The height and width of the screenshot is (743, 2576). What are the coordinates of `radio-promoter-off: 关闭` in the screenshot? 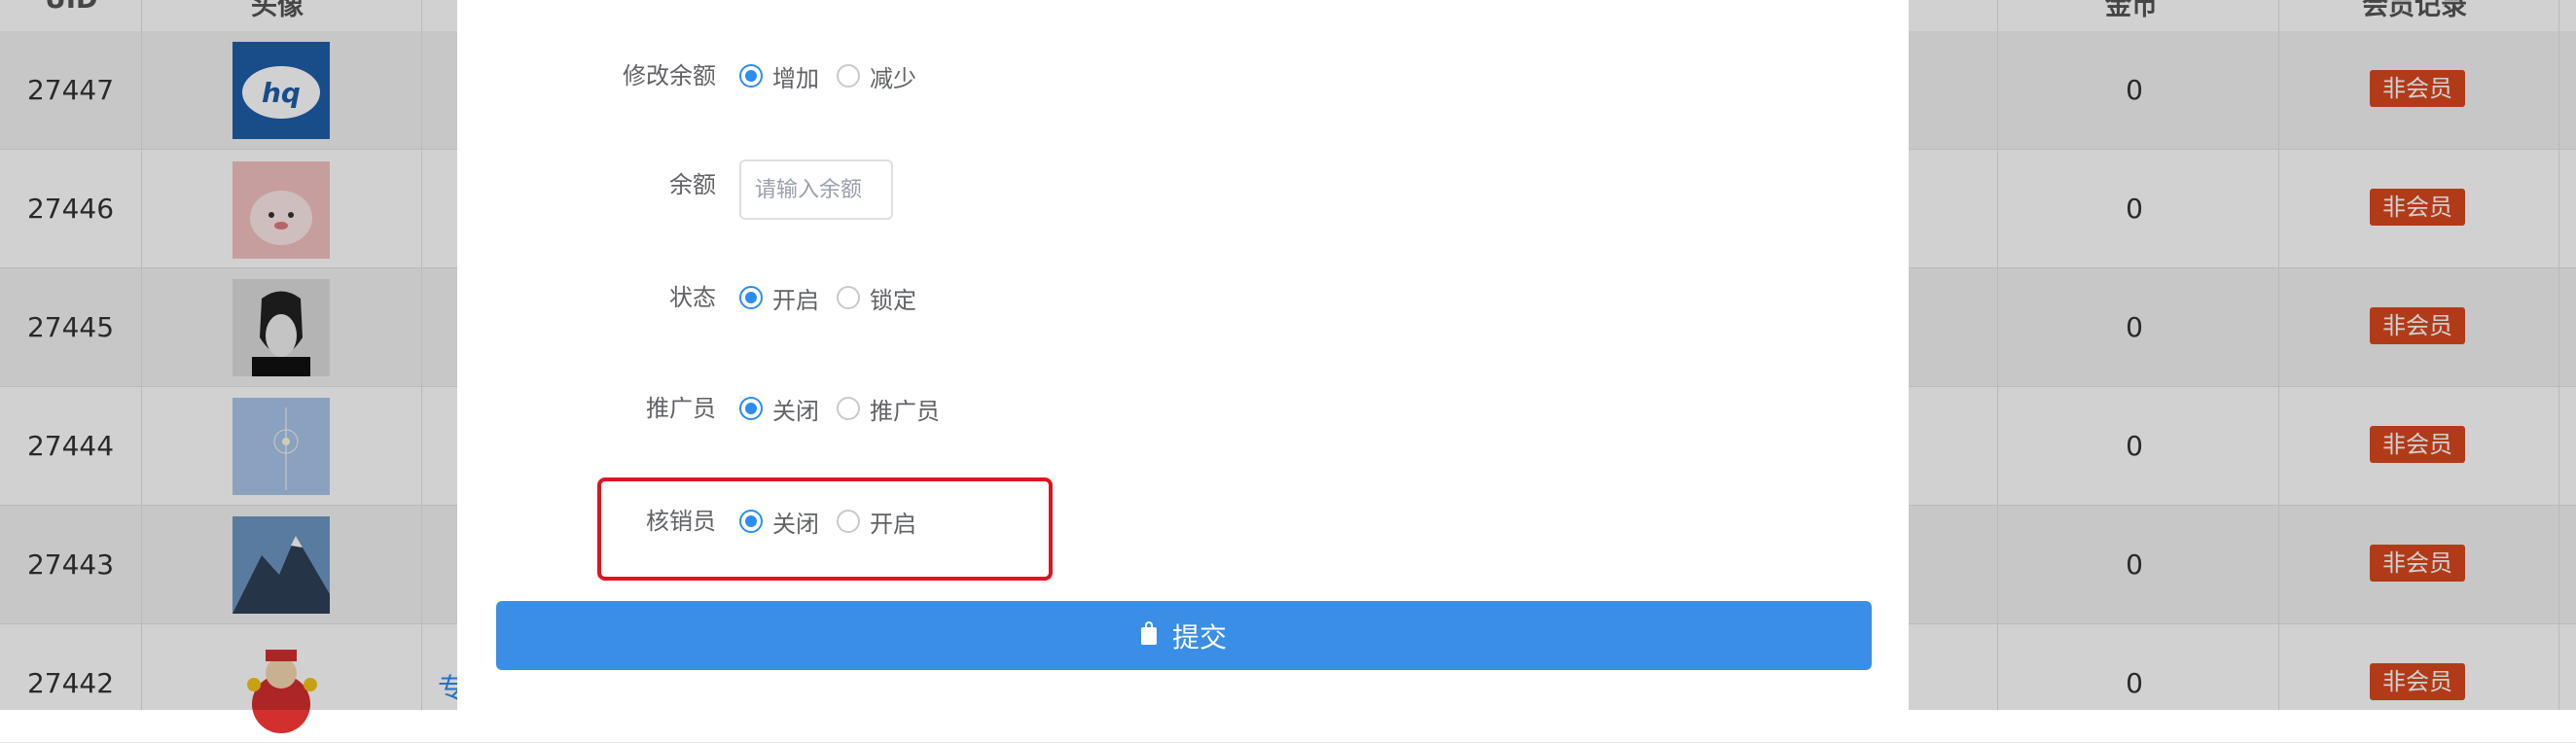 It's located at (779, 408).